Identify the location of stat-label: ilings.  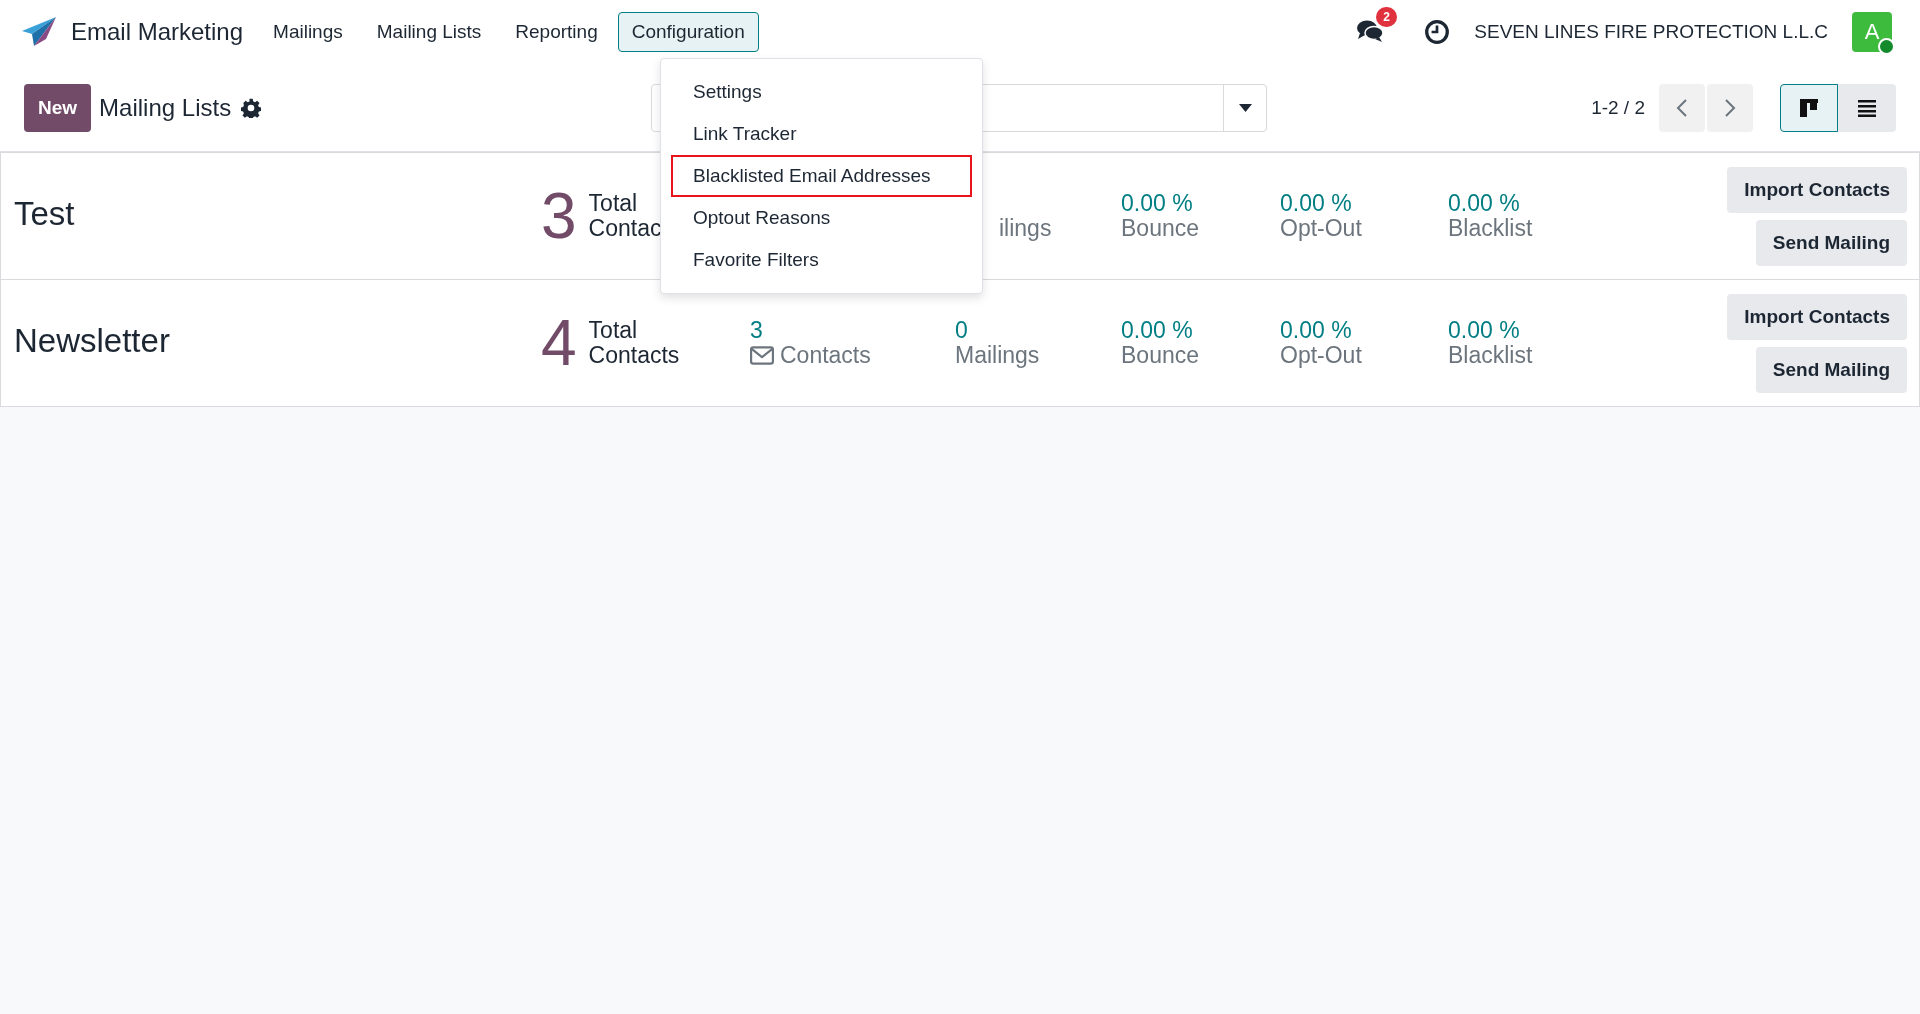
(1025, 228).